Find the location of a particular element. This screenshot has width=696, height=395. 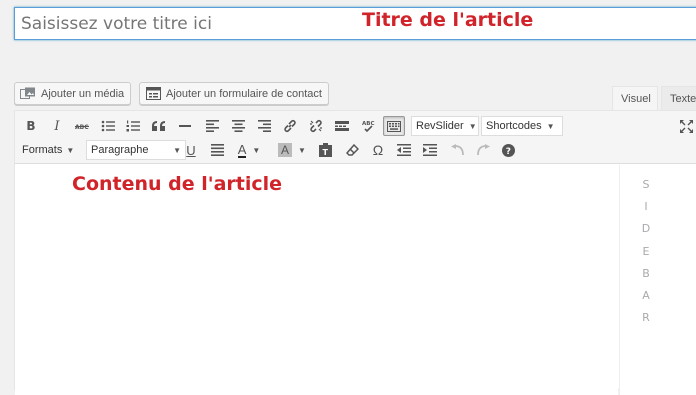

sidebar-letter: A is located at coordinates (646, 295).